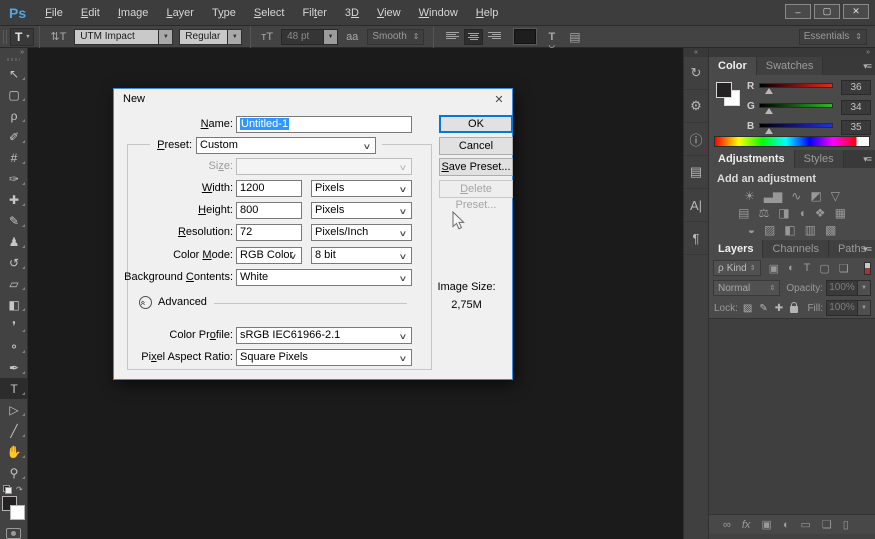 The height and width of the screenshot is (539, 875). Describe the element at coordinates (737, 268) in the screenshot. I see `layer-filter-kind-select: ρ Kind ⇕` at that location.